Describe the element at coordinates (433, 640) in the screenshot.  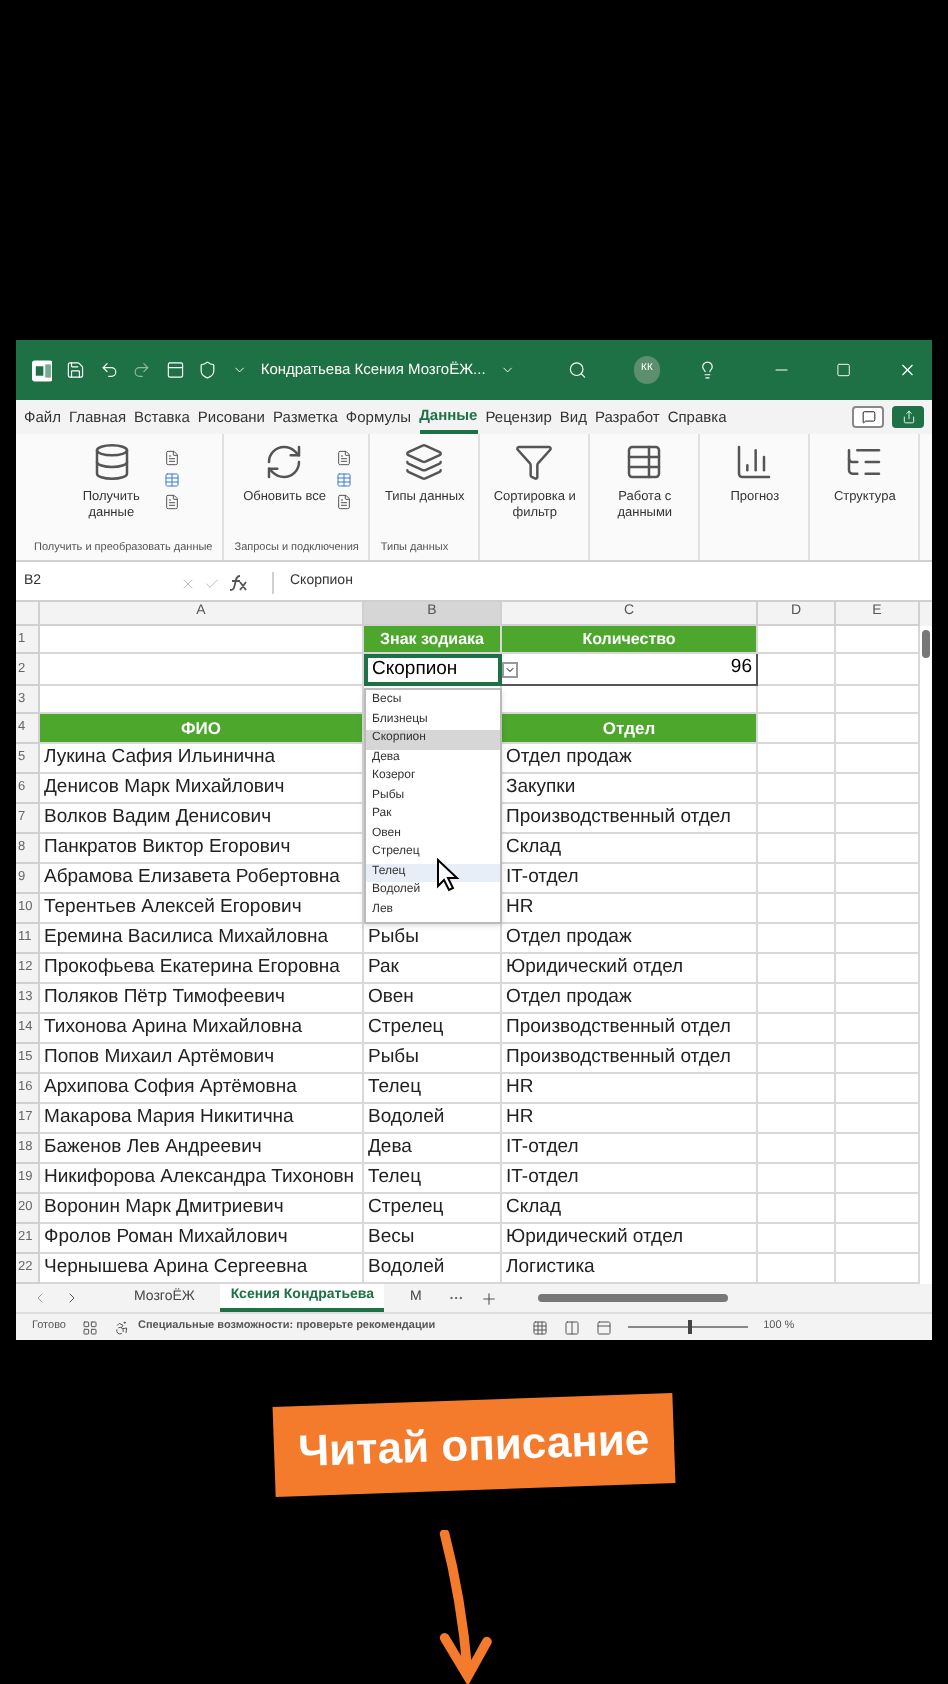
I see `header-cell: Знак зодиака` at that location.